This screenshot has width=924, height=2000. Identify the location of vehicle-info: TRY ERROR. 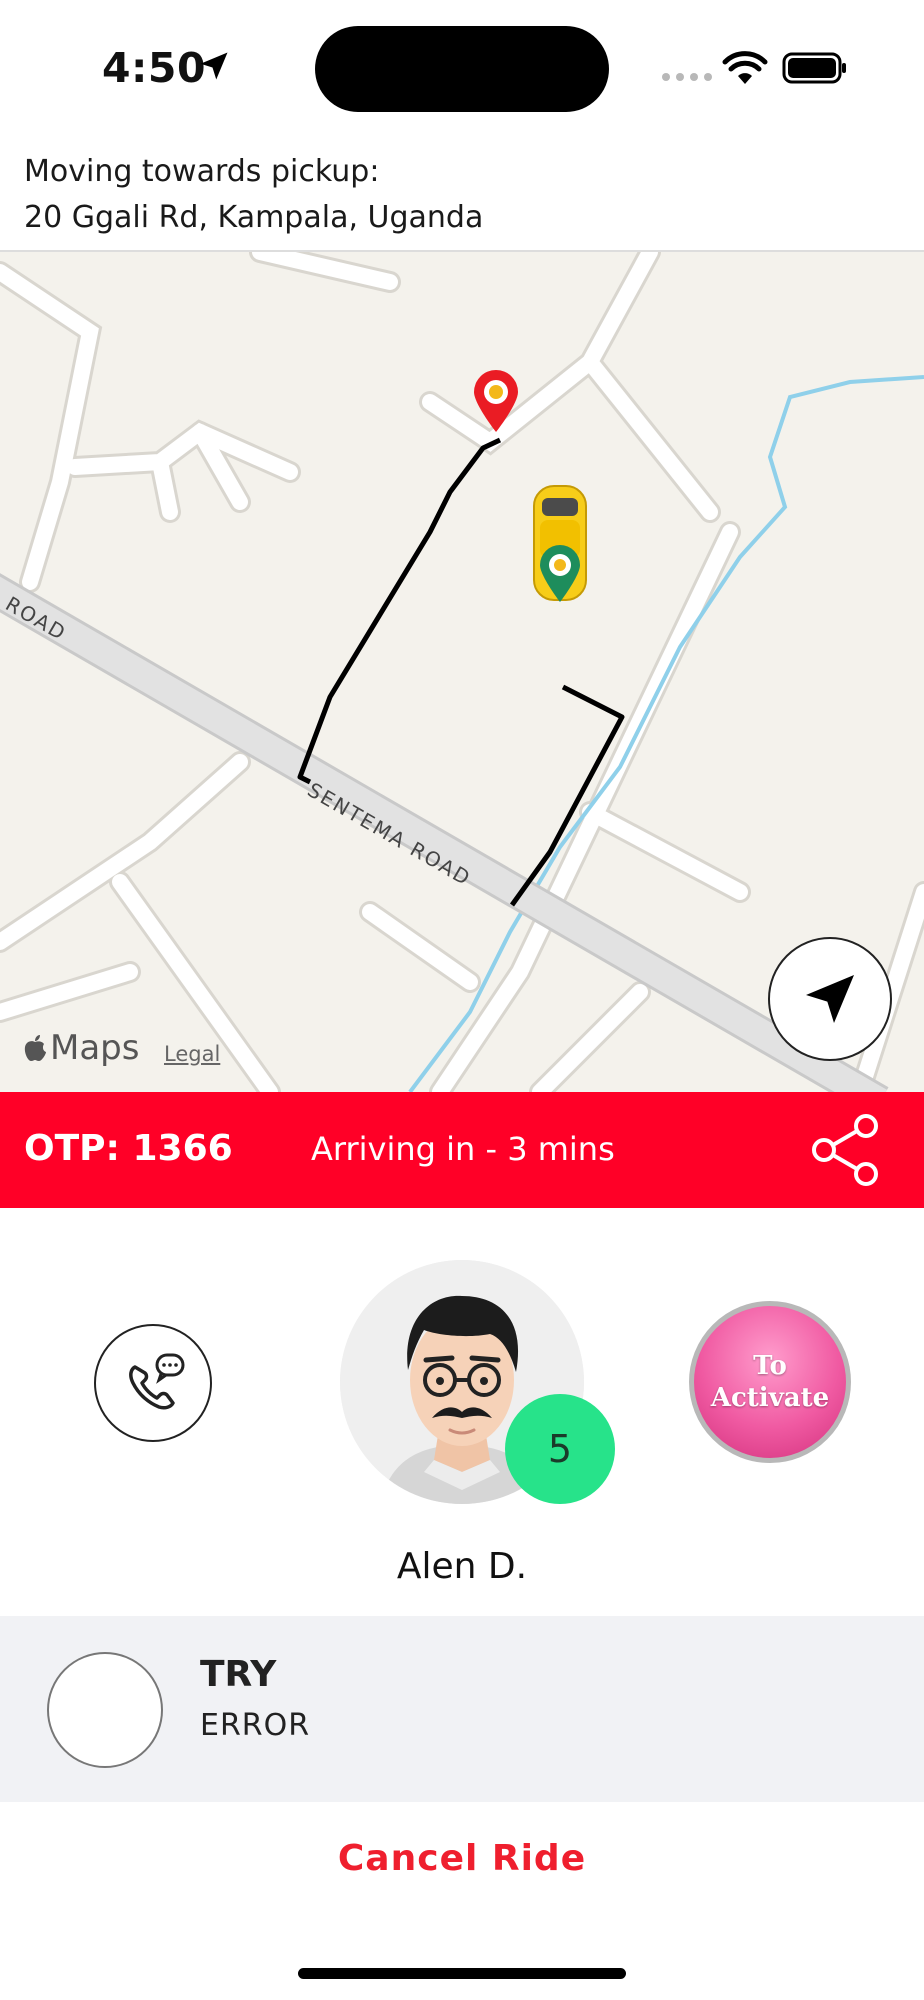
(462, 1709).